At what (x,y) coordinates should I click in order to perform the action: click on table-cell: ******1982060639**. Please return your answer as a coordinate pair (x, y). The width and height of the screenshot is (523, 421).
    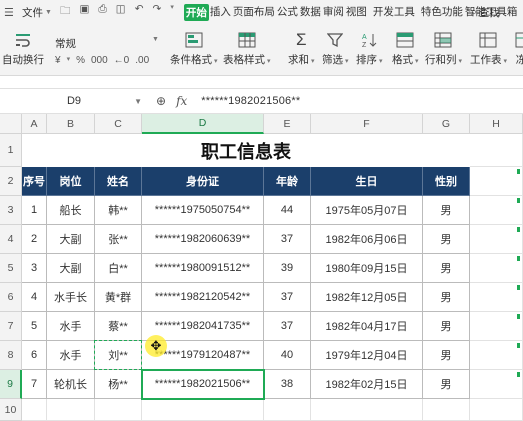
    Looking at the image, I should click on (203, 239).